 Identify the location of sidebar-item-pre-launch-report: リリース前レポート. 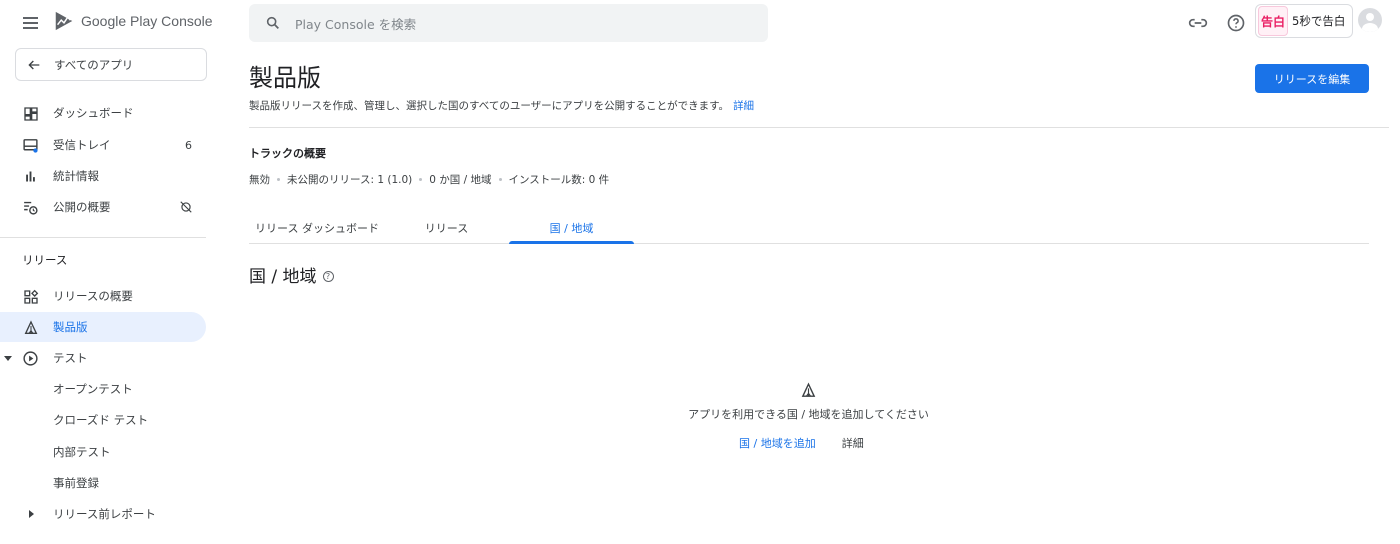
(103, 514).